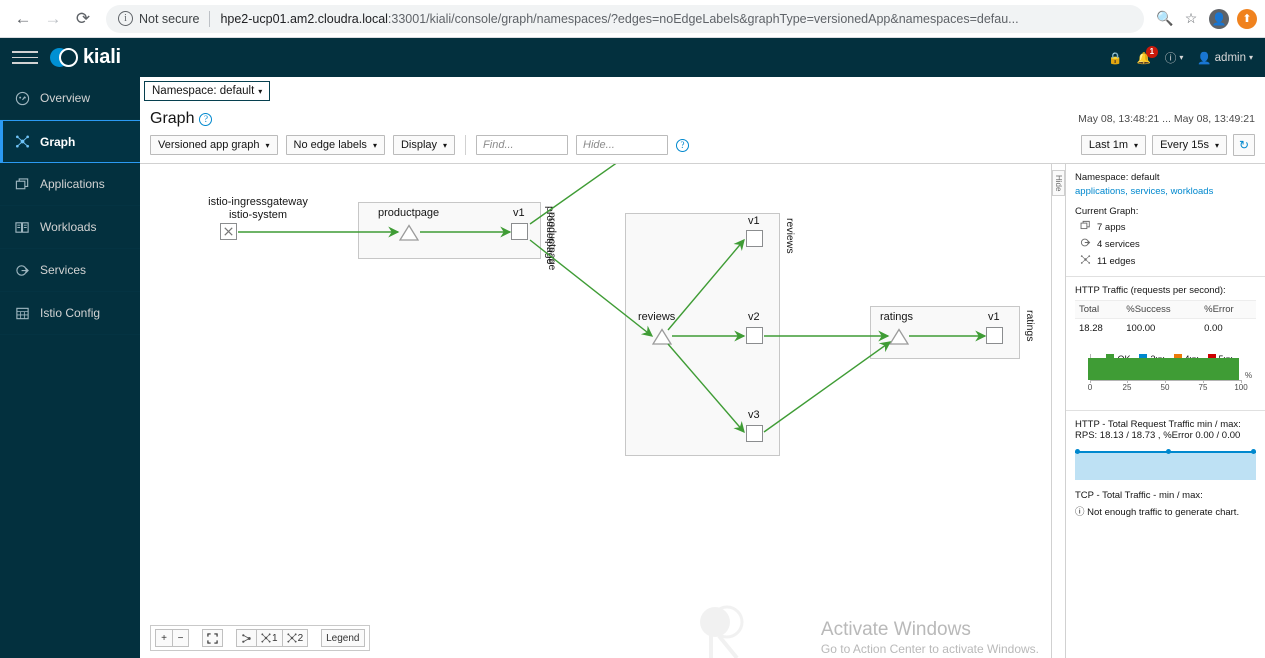  What do you see at coordinates (335, 145) in the screenshot?
I see `edge-labels-select: No edge labels ▾` at bounding box center [335, 145].